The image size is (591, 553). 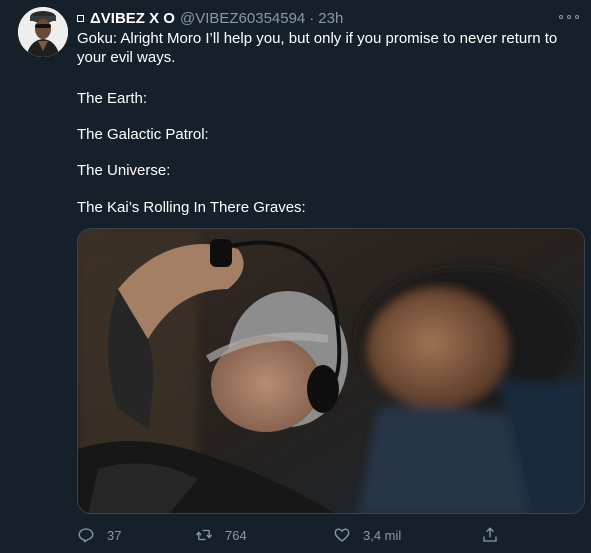 What do you see at coordinates (114, 535) in the screenshot?
I see `reply-count: 37` at bounding box center [114, 535].